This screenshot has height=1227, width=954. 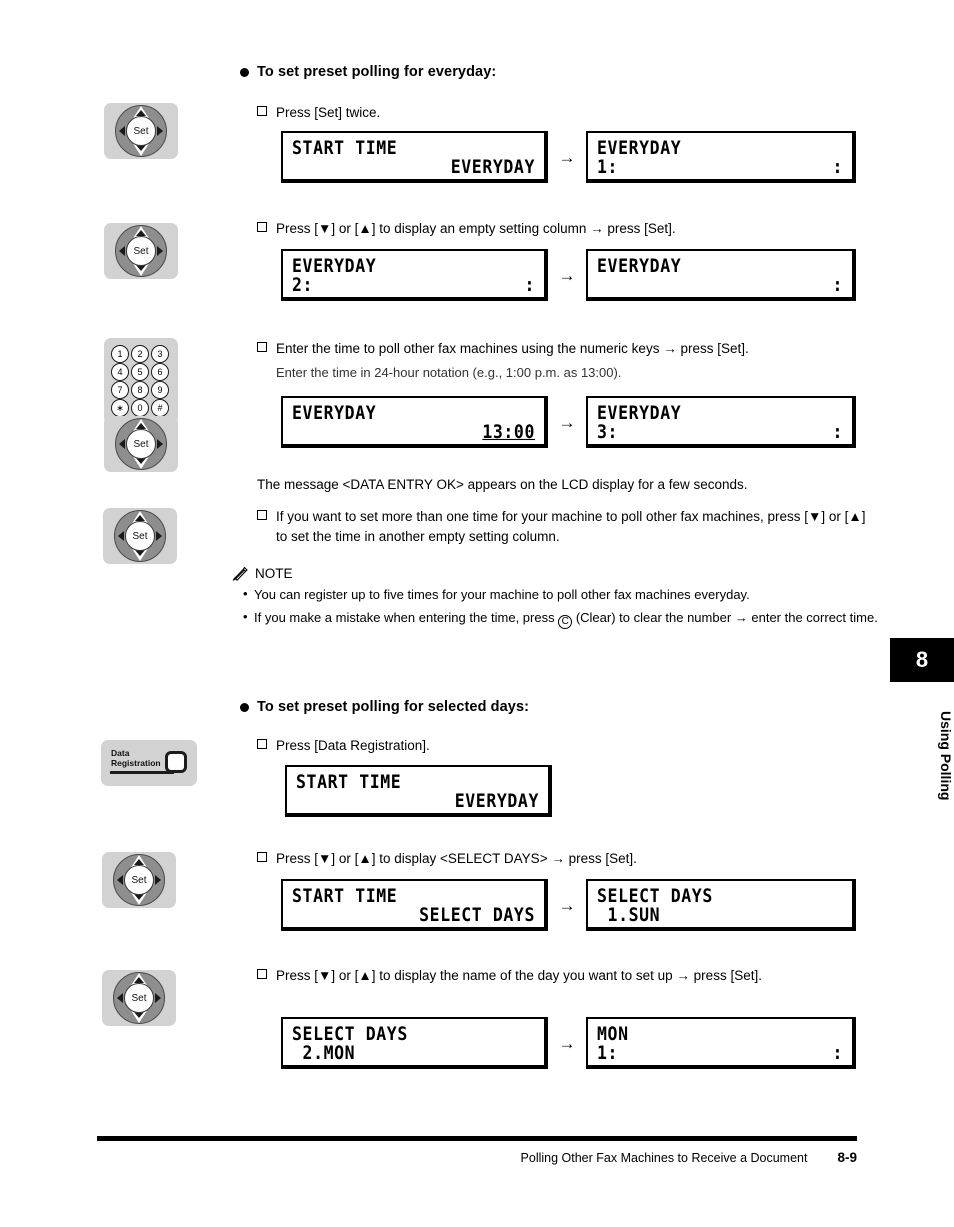 What do you see at coordinates (160, 390) in the screenshot?
I see `keypad-key: 9` at bounding box center [160, 390].